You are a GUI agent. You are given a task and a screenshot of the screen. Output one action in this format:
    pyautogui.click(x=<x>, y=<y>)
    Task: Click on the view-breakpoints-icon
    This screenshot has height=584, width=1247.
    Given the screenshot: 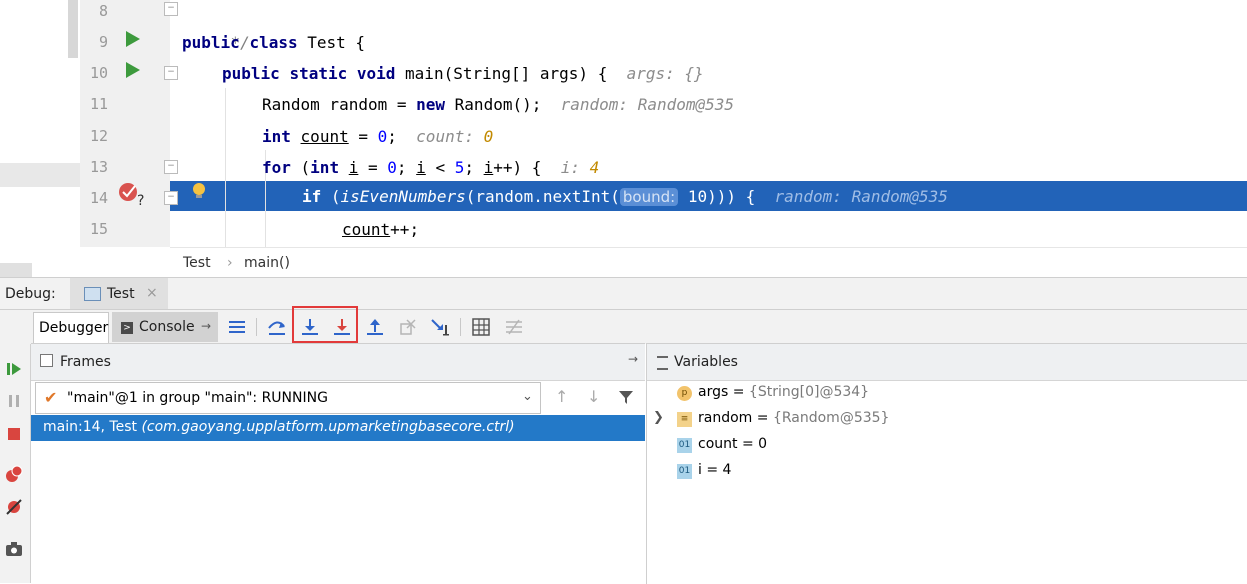 What is the action you would take?
    pyautogui.click(x=14, y=474)
    